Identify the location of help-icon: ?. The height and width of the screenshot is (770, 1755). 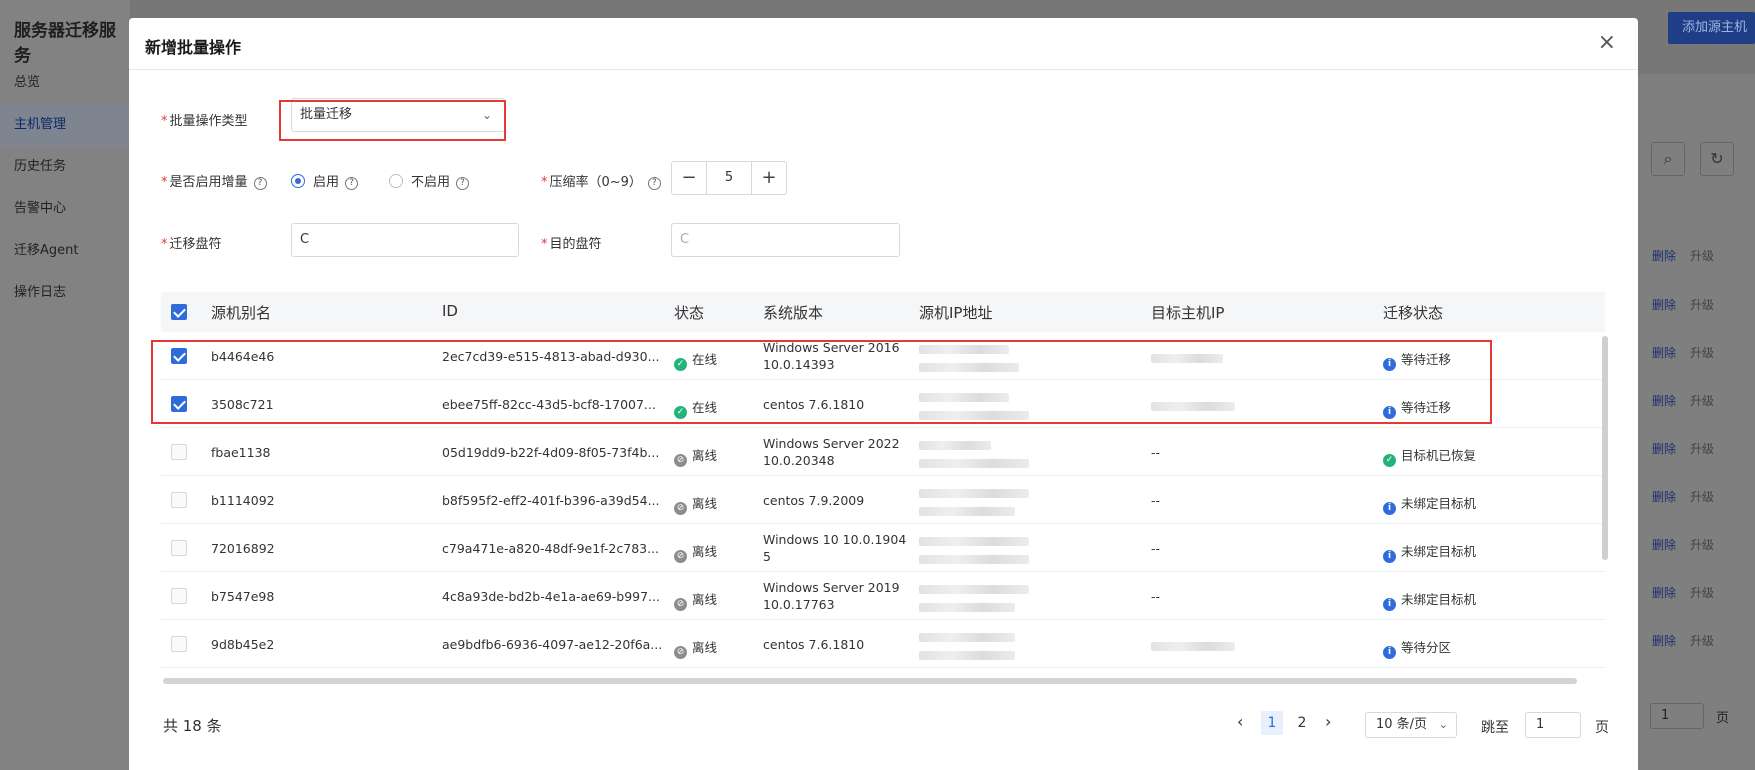
(260, 183).